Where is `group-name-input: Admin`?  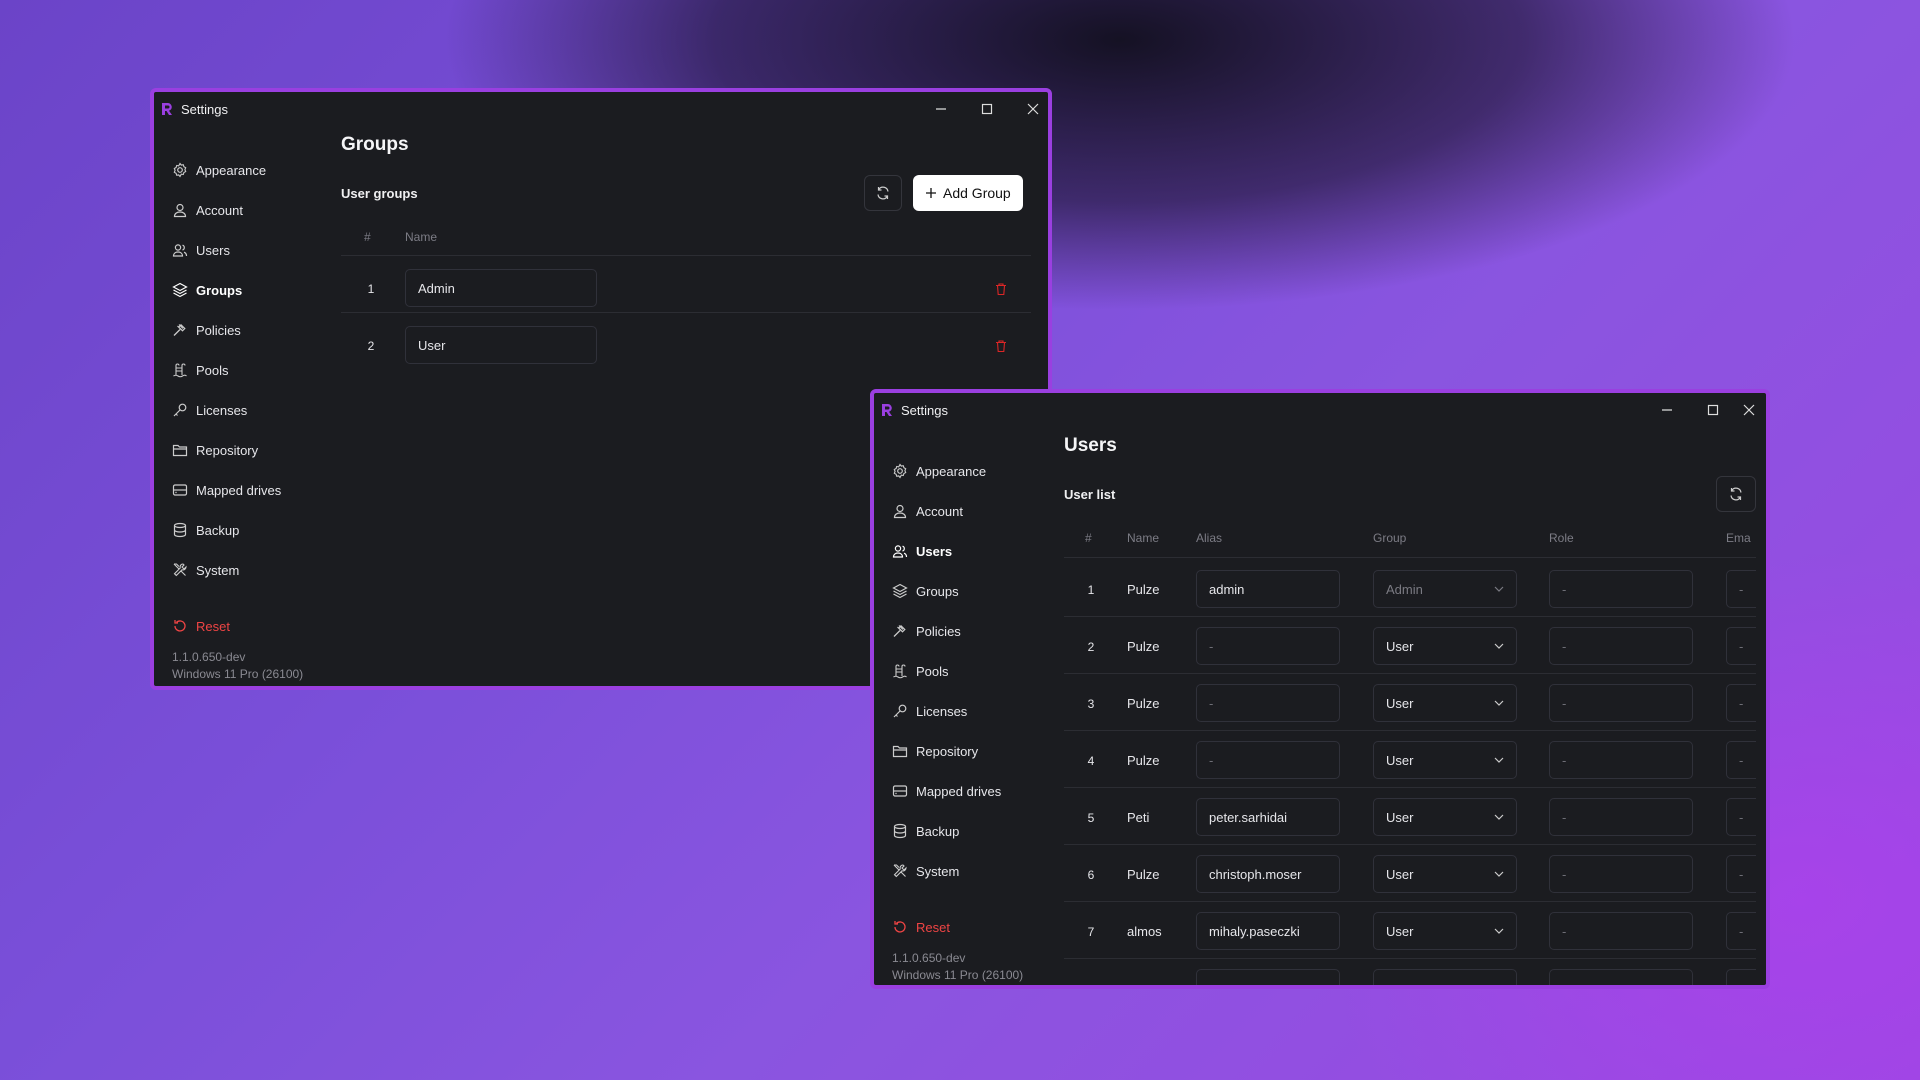 group-name-input: Admin is located at coordinates (501, 288).